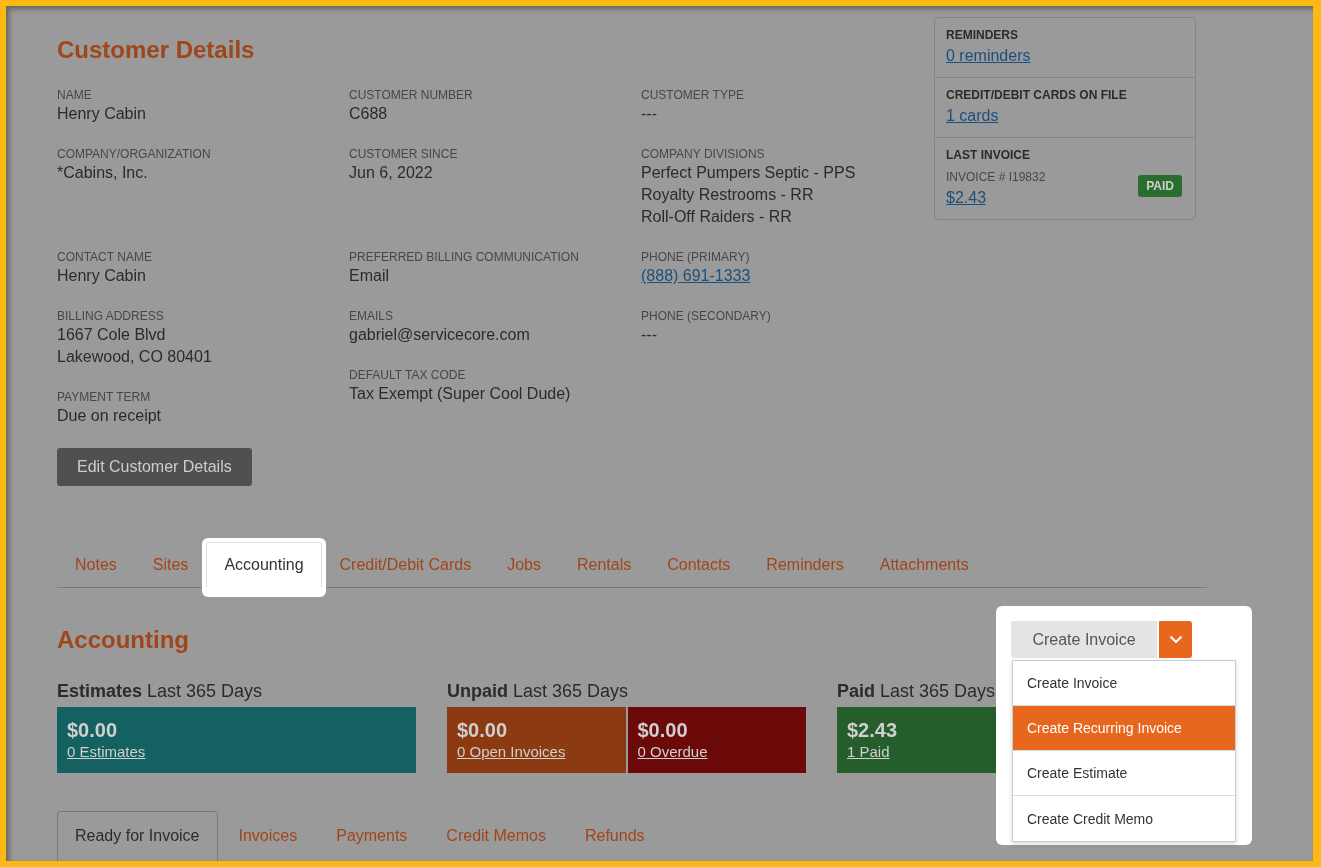 This screenshot has height=867, width=1321. I want to click on tab: Refunds, so click(614, 836).